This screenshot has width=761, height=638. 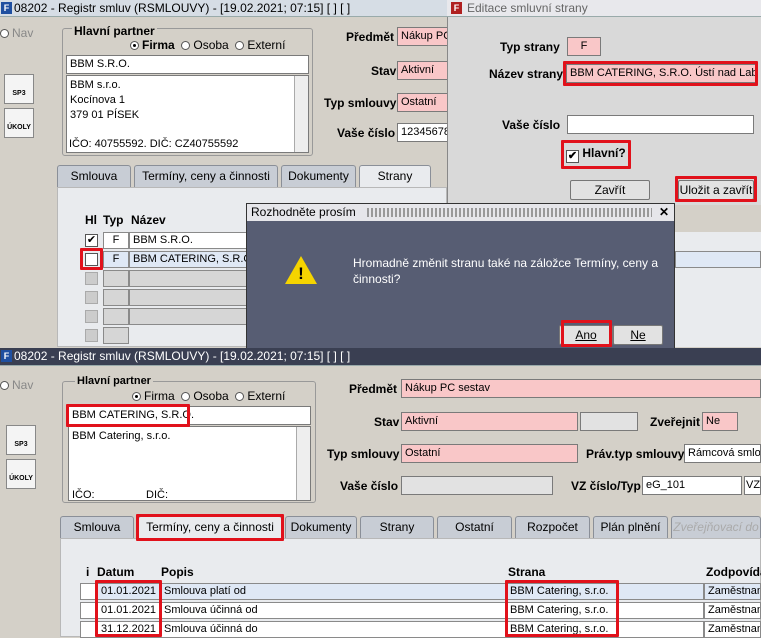 What do you see at coordinates (97, 527) in the screenshot?
I see `tab2-smlouva: Smlouva` at bounding box center [97, 527].